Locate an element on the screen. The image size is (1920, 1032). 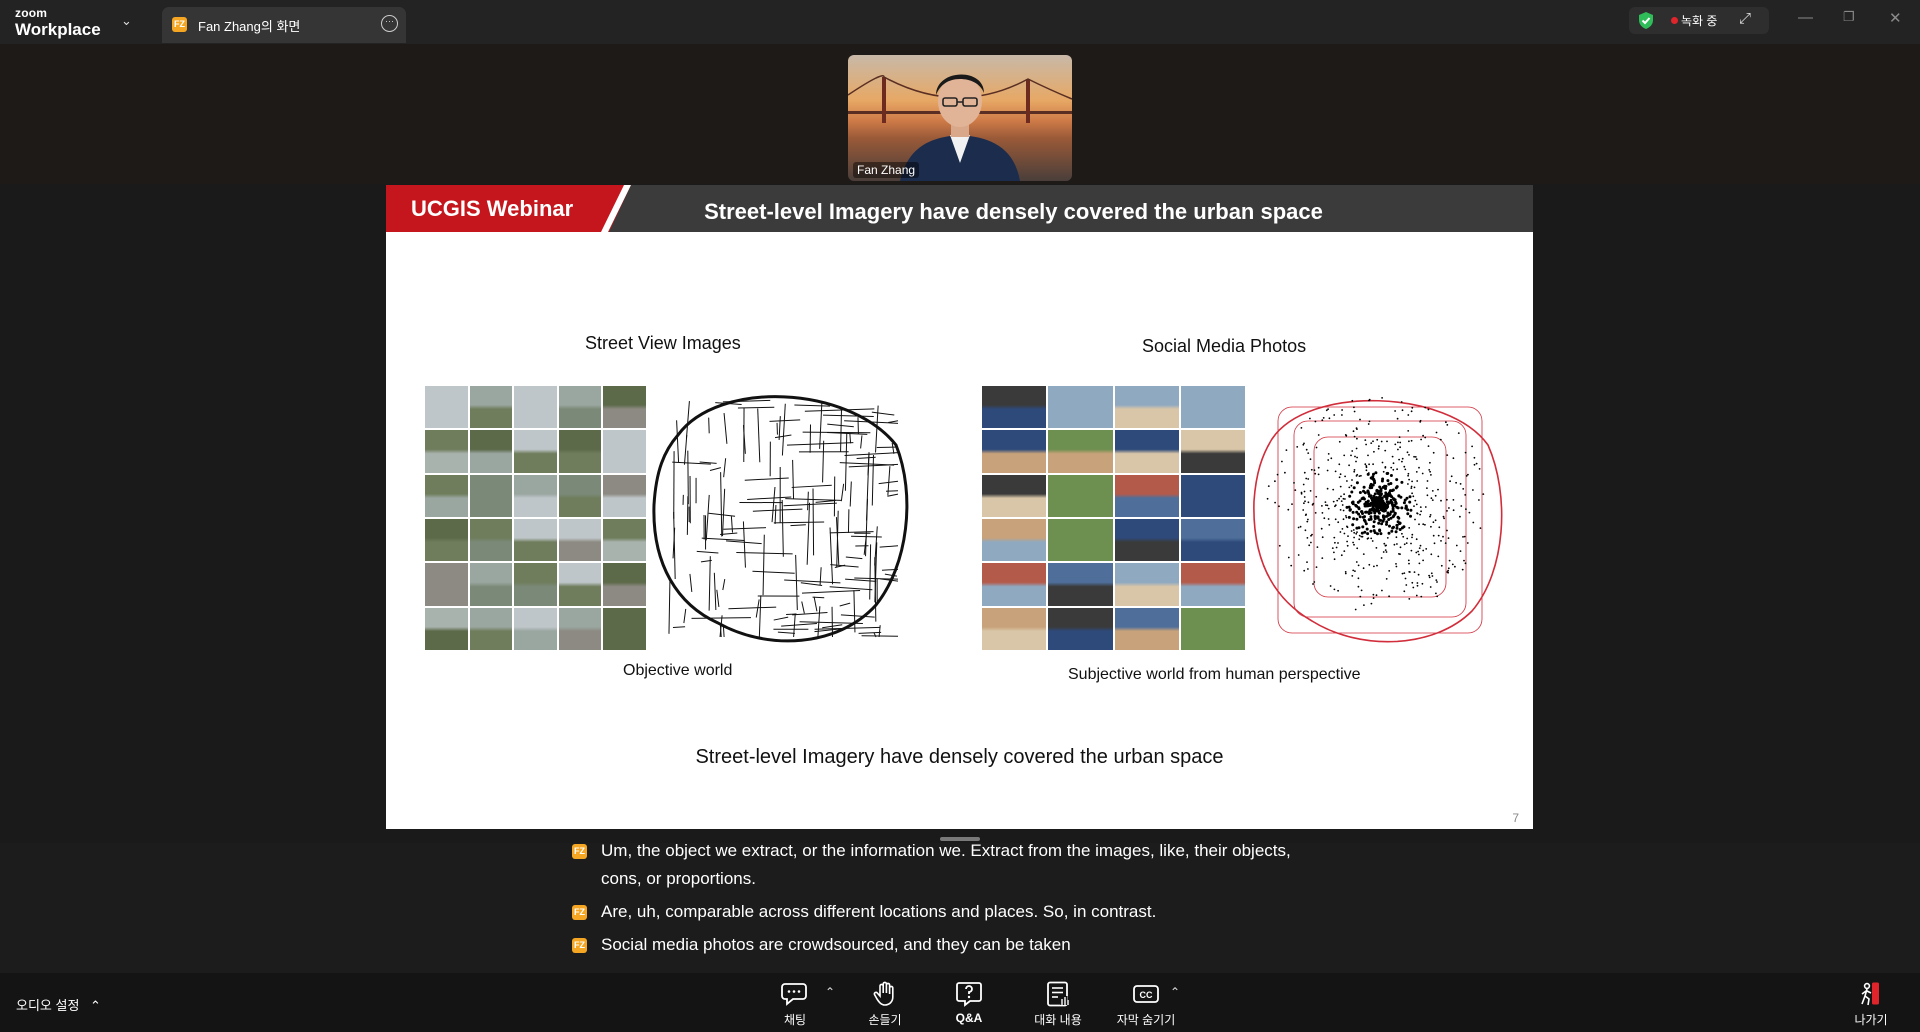
chat-label: 채팅 is located at coordinates (795, 1020).